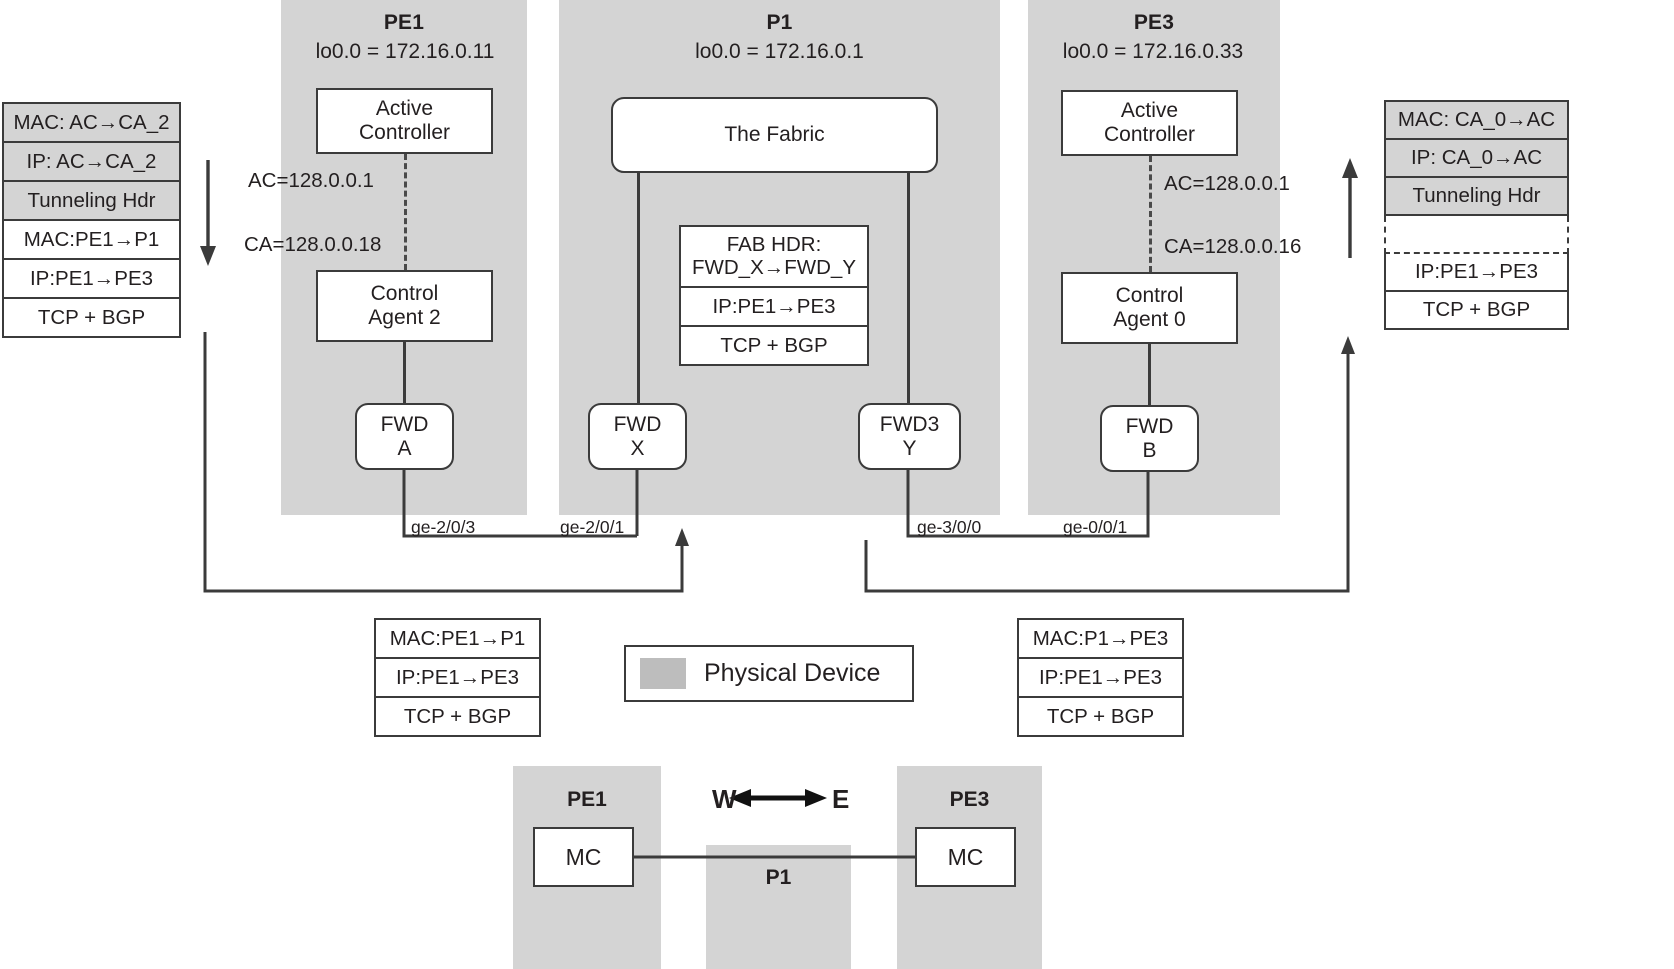 The height and width of the screenshot is (969, 1674). I want to click on bottom-left-packet-row: IP:PE1→PE3, so click(457, 678).